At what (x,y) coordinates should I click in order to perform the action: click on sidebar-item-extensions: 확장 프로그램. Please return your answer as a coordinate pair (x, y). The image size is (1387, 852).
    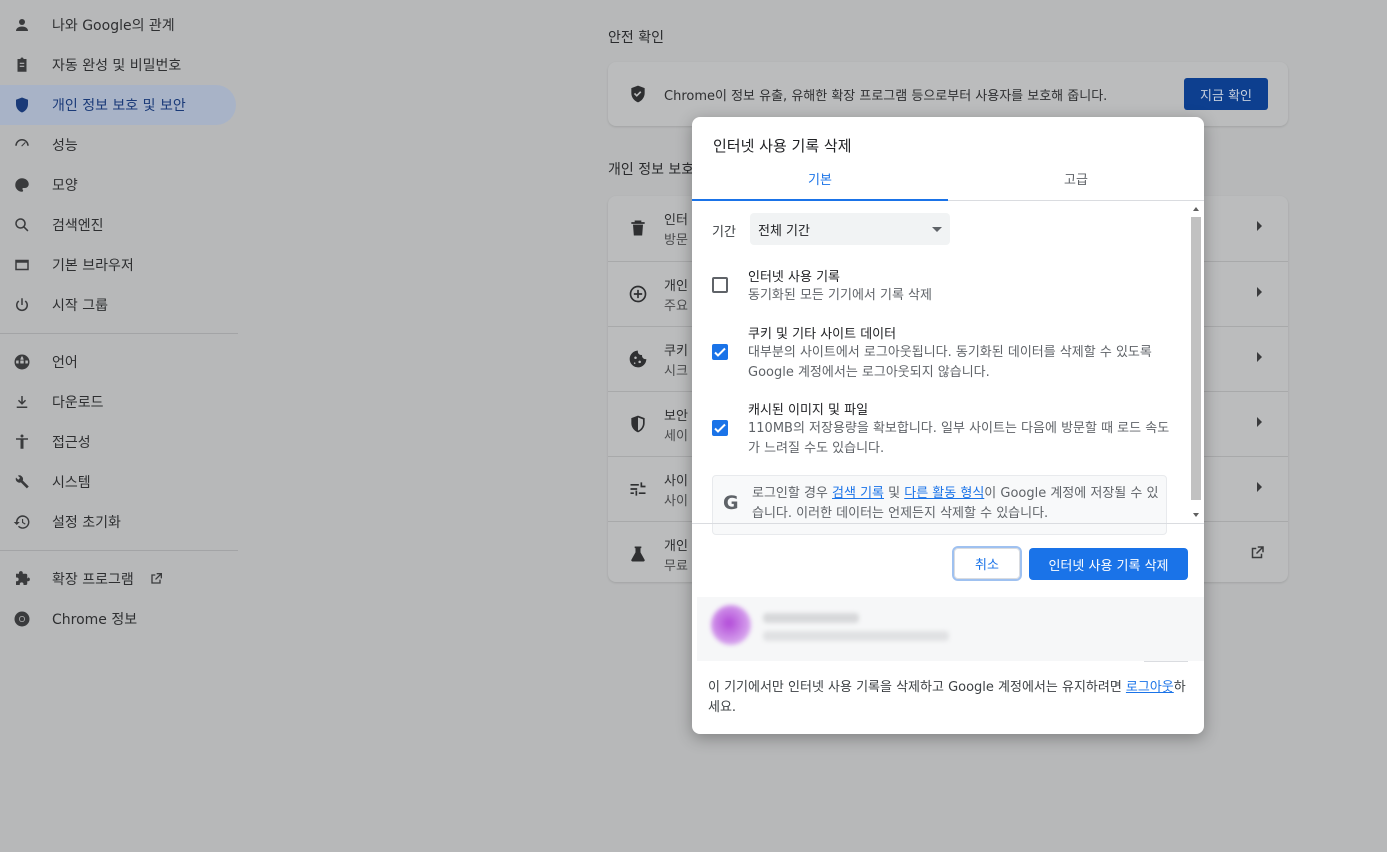
    Looking at the image, I should click on (120, 579).